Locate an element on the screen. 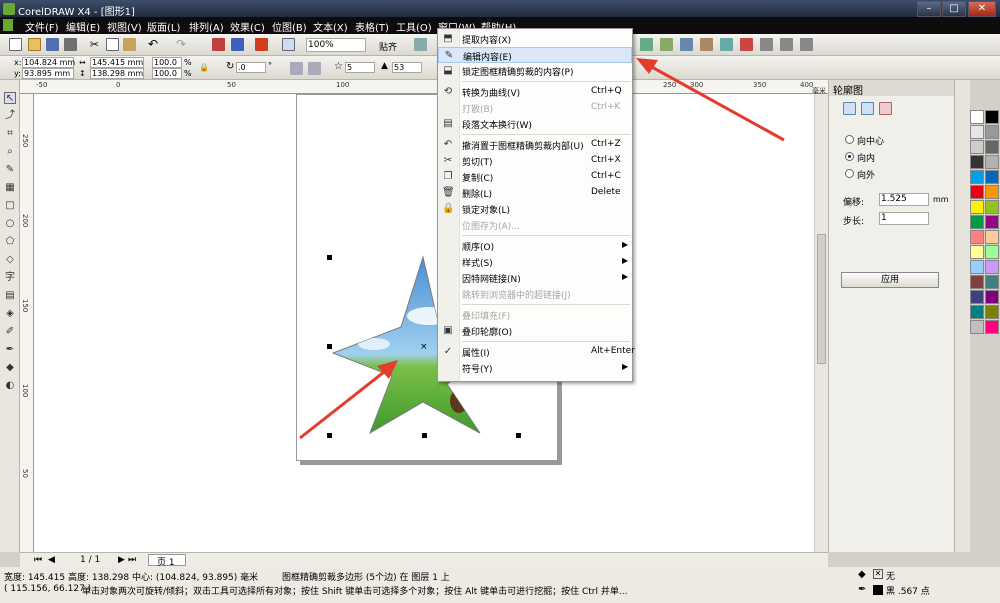  interactive-icon: ◈ is located at coordinates (10, 314).